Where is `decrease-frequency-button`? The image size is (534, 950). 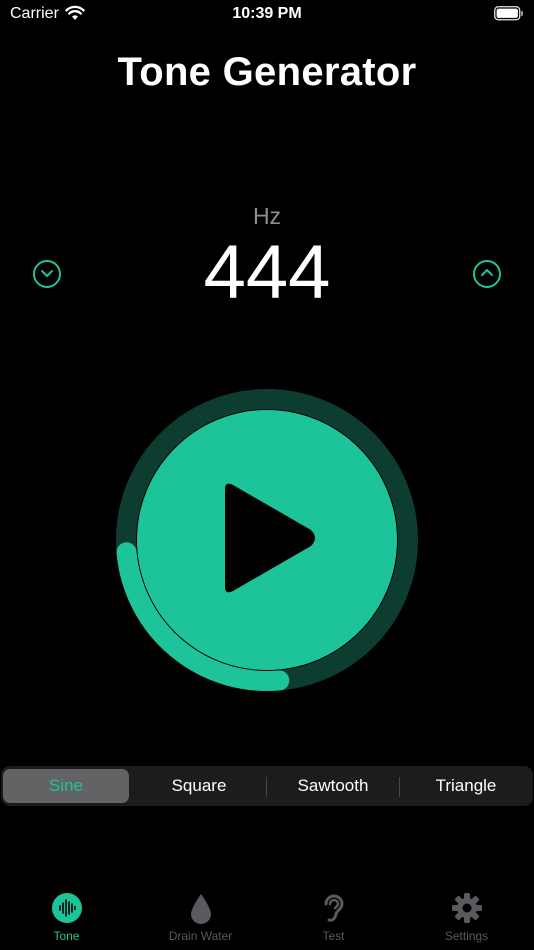 decrease-frequency-button is located at coordinates (47, 274).